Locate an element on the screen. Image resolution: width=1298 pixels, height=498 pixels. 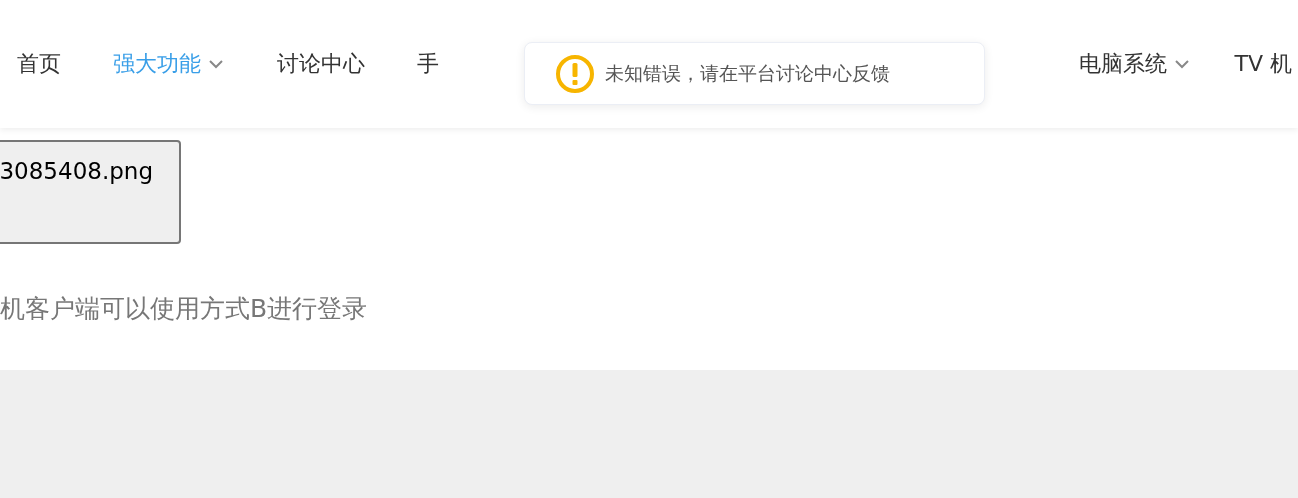
nav-item: 电脑系统 is located at coordinates (1134, 64).